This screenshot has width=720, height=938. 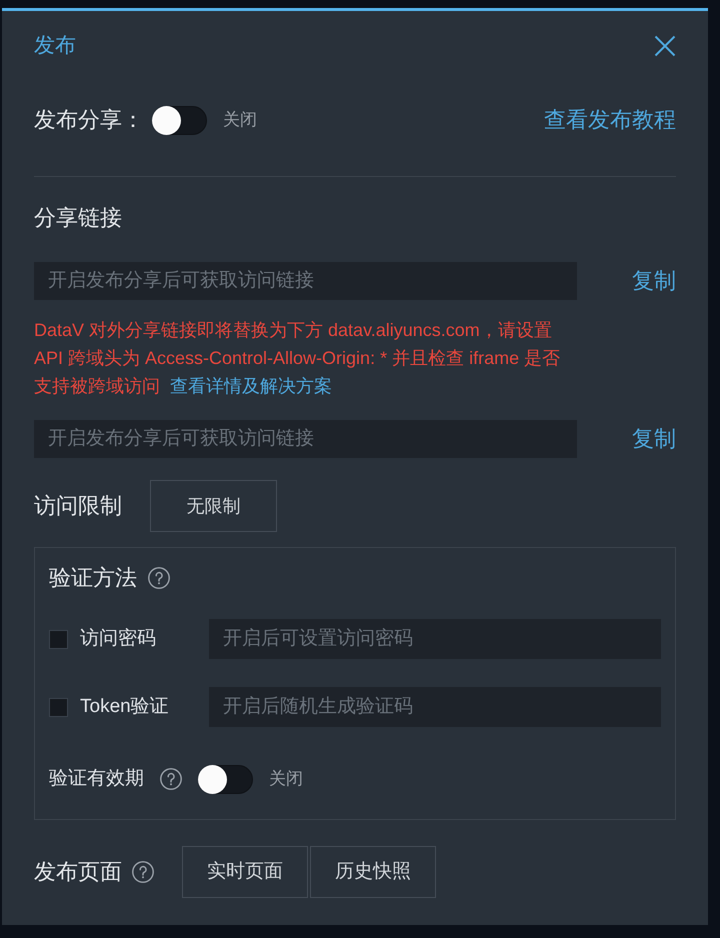 What do you see at coordinates (610, 120) in the screenshot?
I see `tutorial-link: 查看发布教程` at bounding box center [610, 120].